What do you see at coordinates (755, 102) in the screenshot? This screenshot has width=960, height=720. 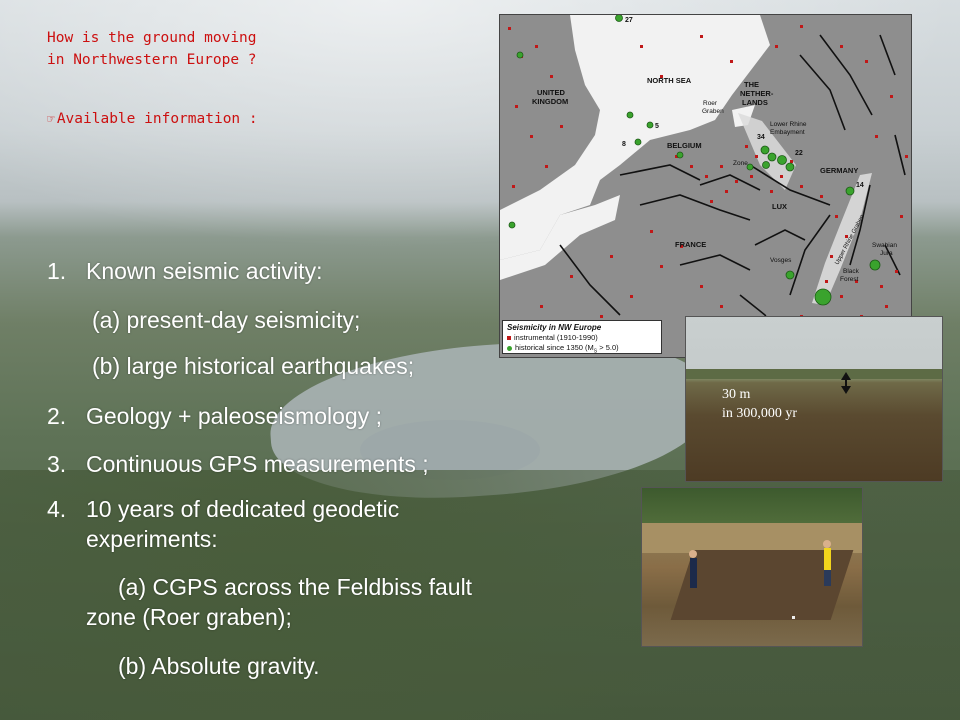 I see `label-nl-3: LANDS` at bounding box center [755, 102].